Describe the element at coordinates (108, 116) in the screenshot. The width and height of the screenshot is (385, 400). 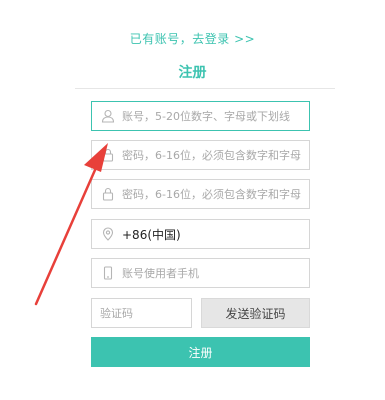
I see `user-icon` at that location.